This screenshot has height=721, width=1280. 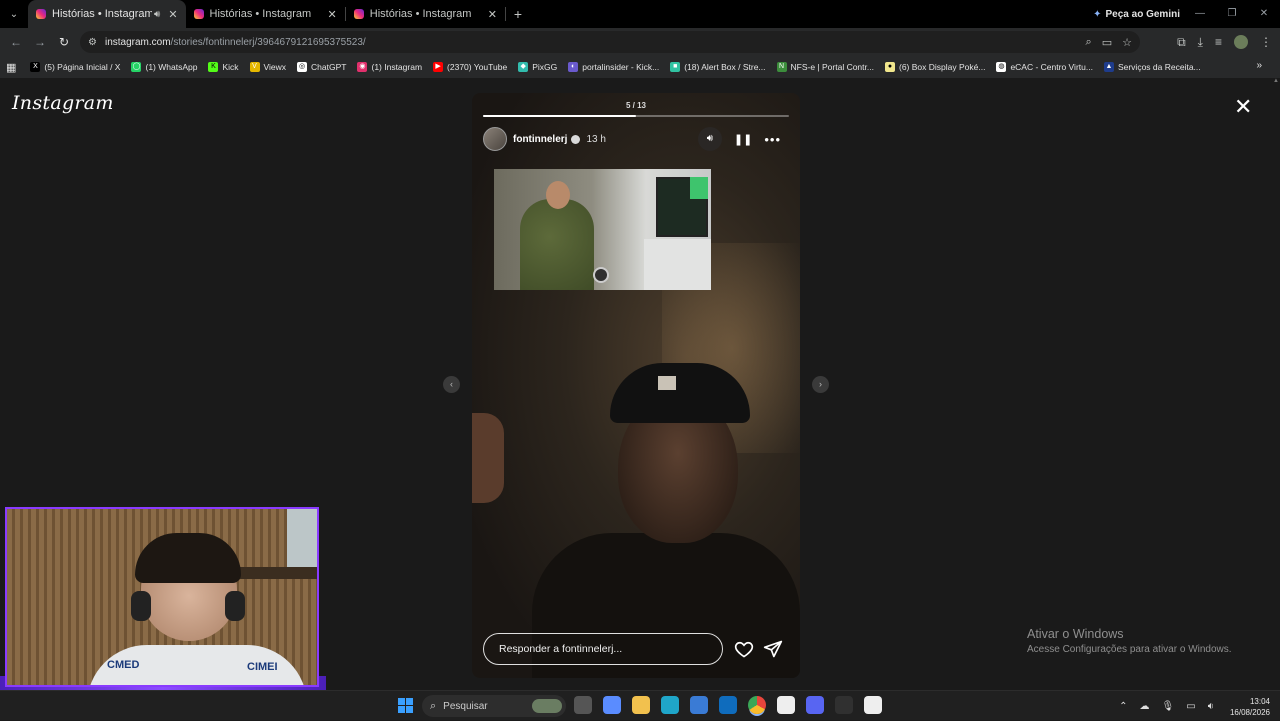 I want to click on gemini-button: ✦ Peça ao Gemini, so click(x=1136, y=14).